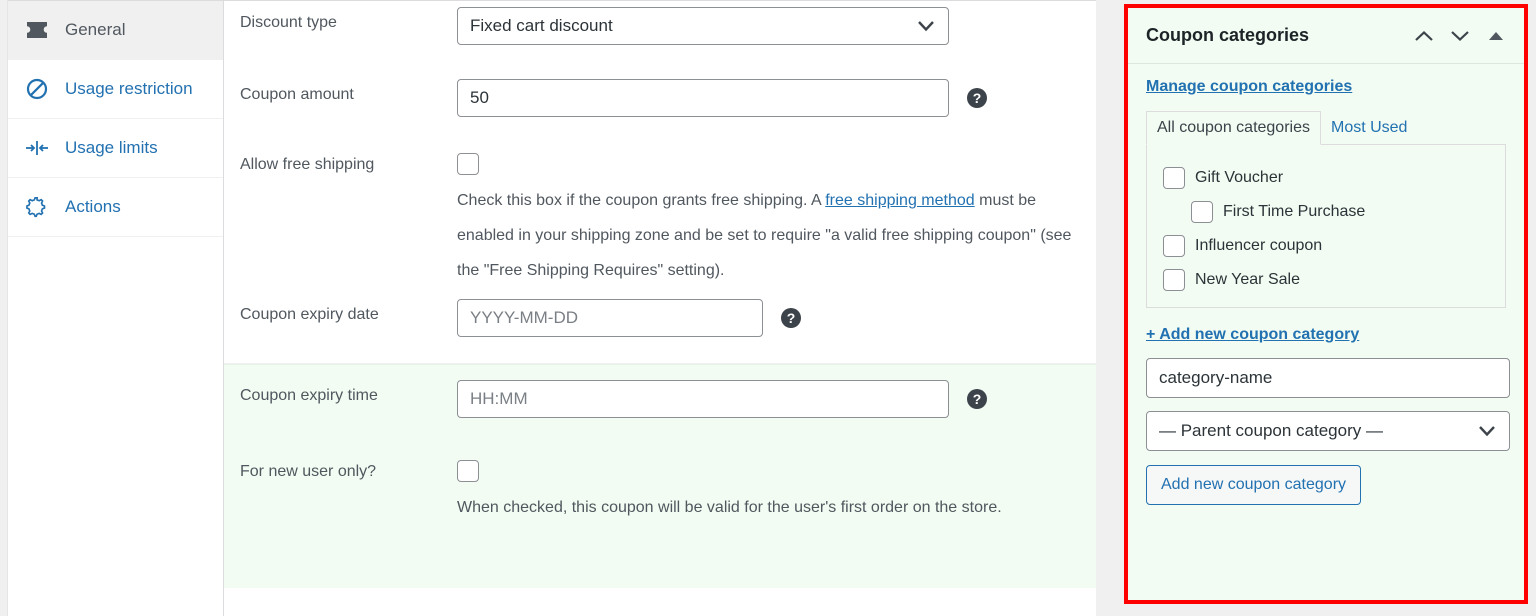 This screenshot has height=616, width=1536. Describe the element at coordinates (1369, 128) in the screenshot. I see `tab-most-used: Most Used` at that location.